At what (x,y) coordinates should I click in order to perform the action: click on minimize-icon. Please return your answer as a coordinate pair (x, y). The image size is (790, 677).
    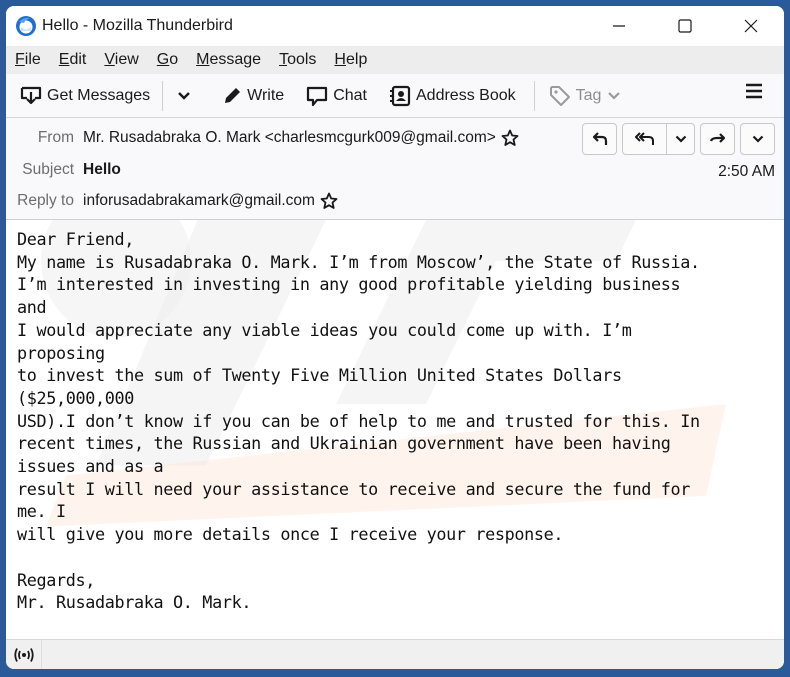
    Looking at the image, I should click on (619, 26).